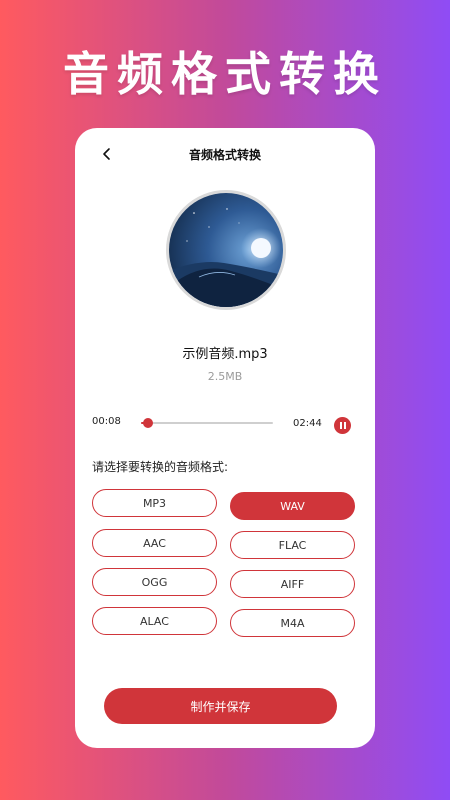 Image resolution: width=450 pixels, height=800 pixels. I want to click on format-option-wav: WAV, so click(292, 506).